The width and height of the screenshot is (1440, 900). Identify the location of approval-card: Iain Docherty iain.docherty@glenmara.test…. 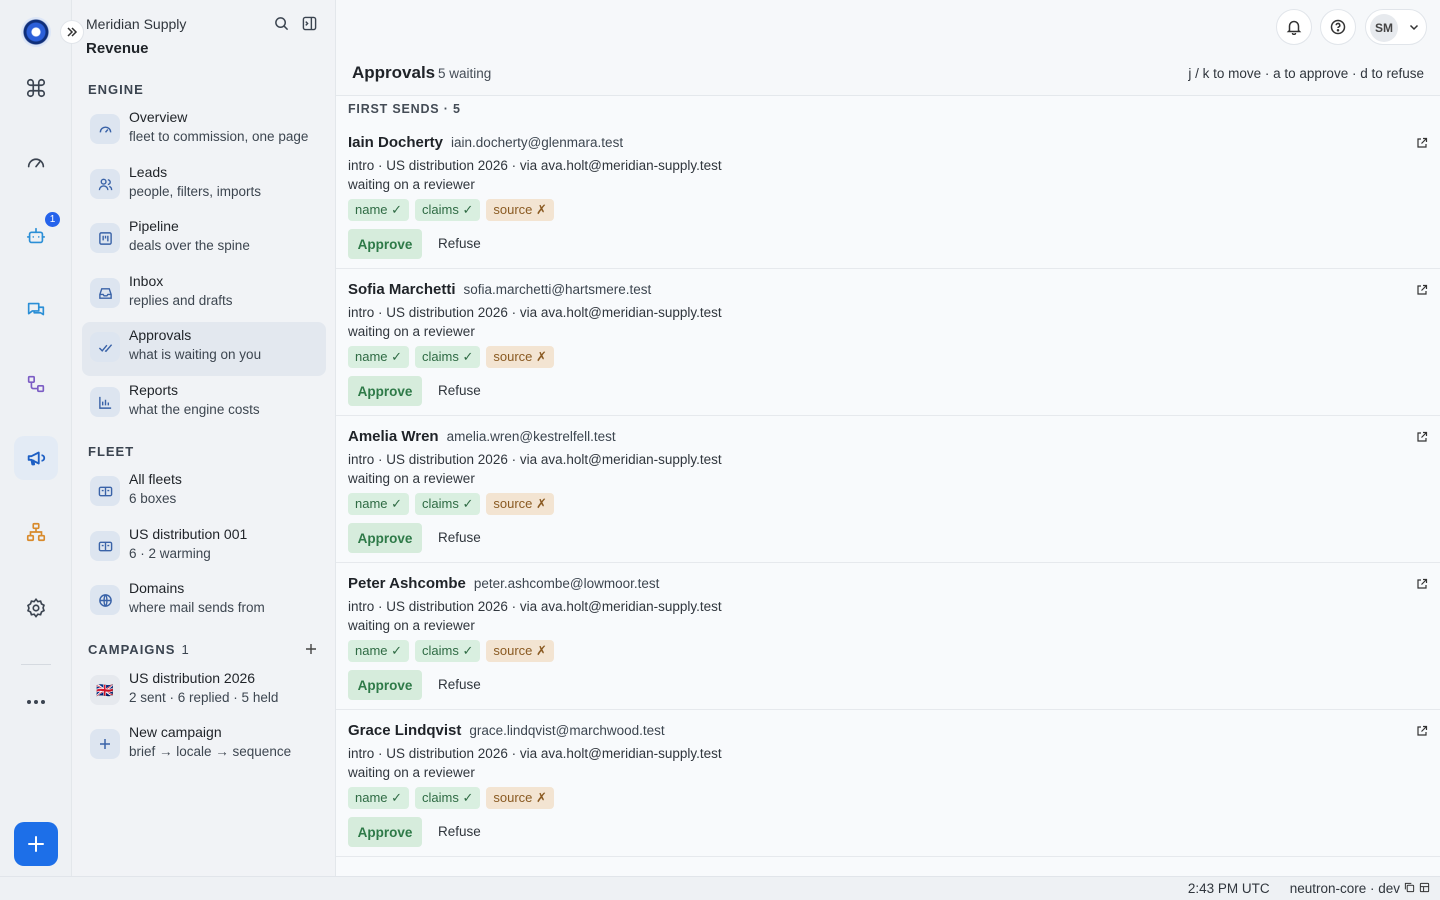
(888, 195).